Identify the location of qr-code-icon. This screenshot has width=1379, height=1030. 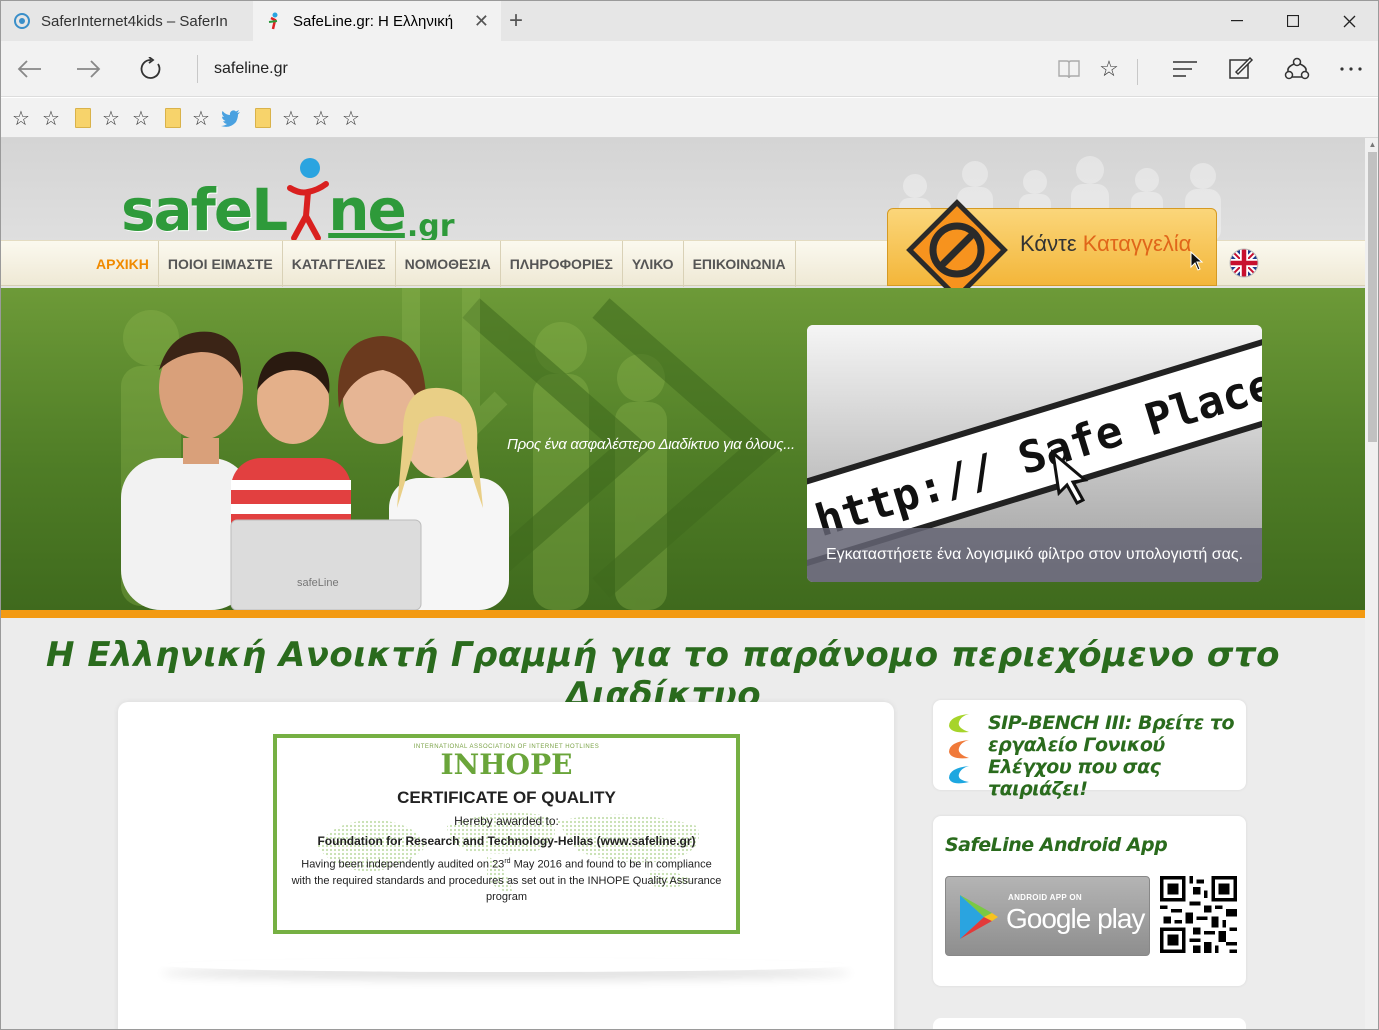
(1198, 914).